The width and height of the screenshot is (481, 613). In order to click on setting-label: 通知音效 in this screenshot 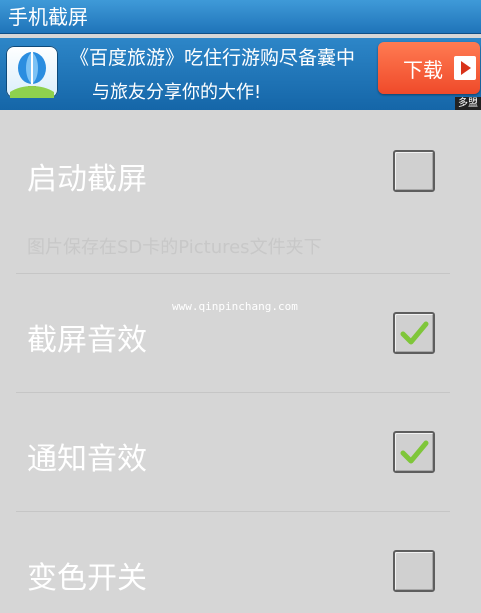, I will do `click(87, 459)`.